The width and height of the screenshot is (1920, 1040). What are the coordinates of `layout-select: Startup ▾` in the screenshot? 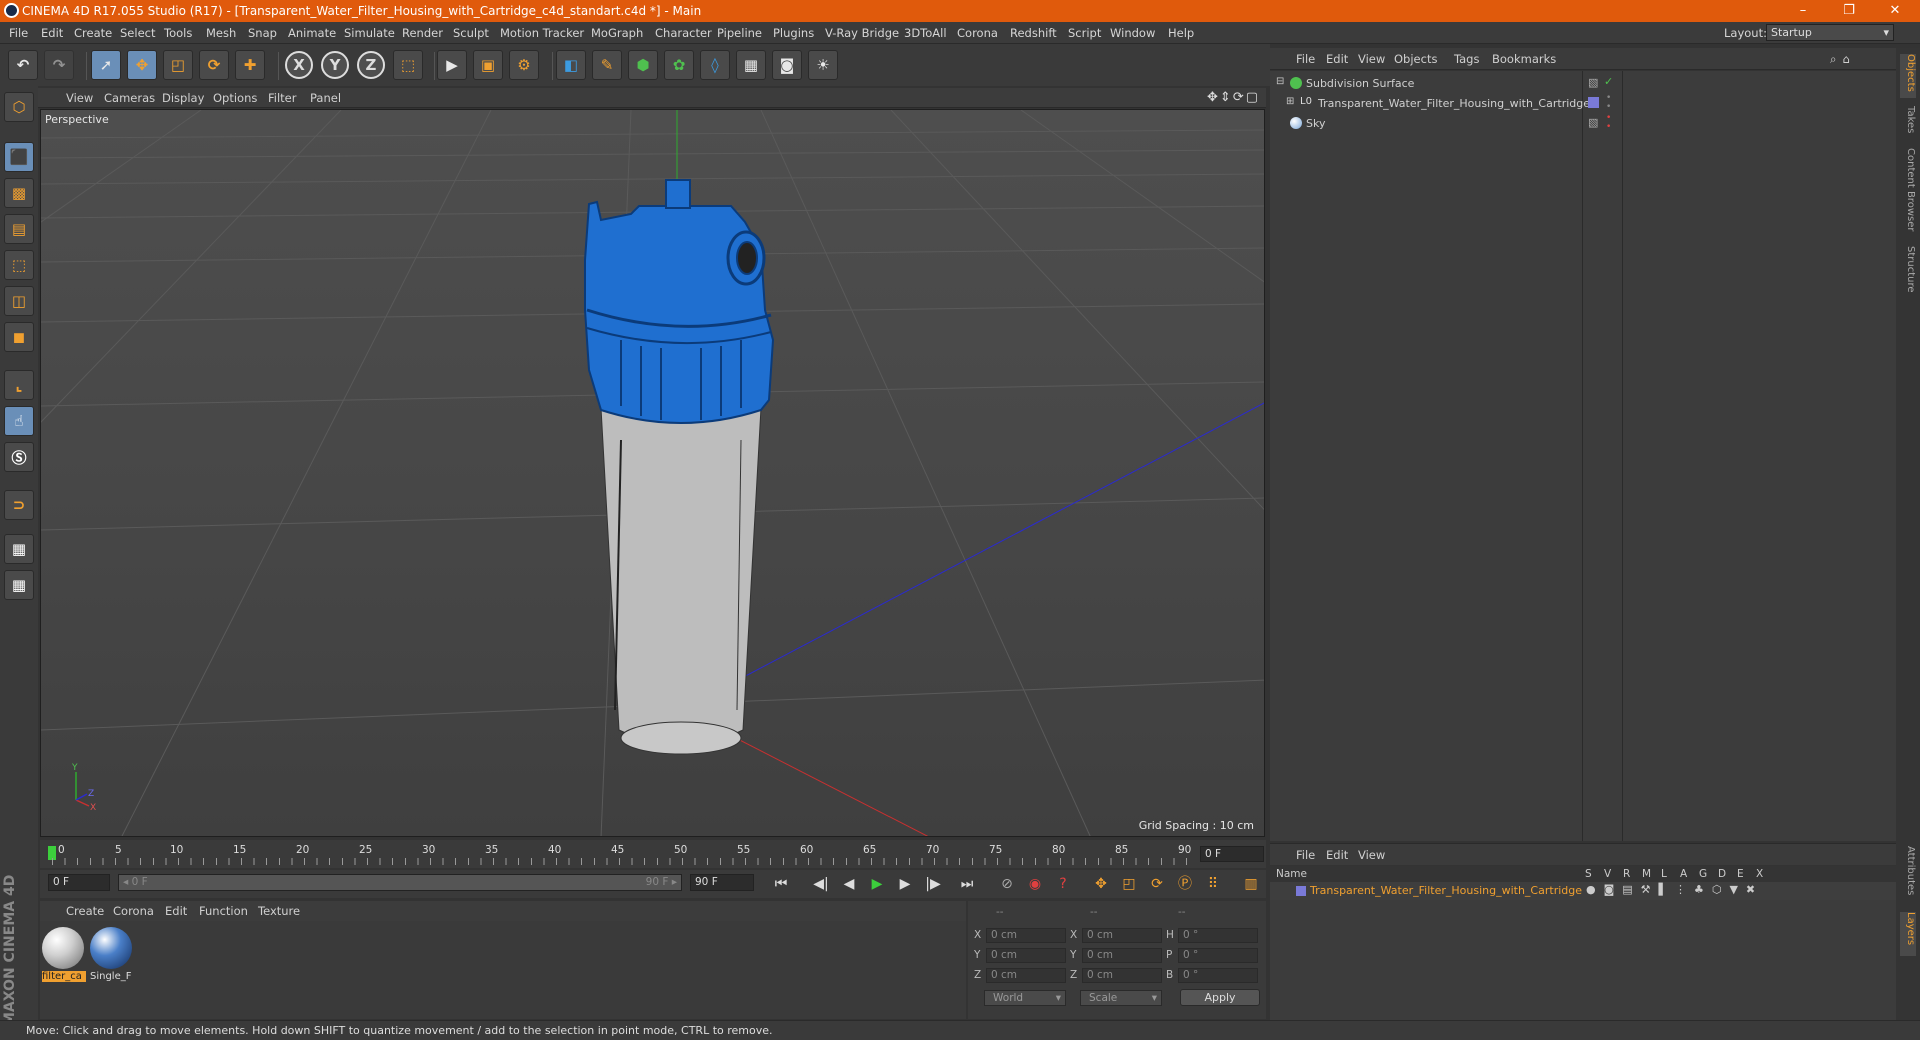 It's located at (1830, 32).